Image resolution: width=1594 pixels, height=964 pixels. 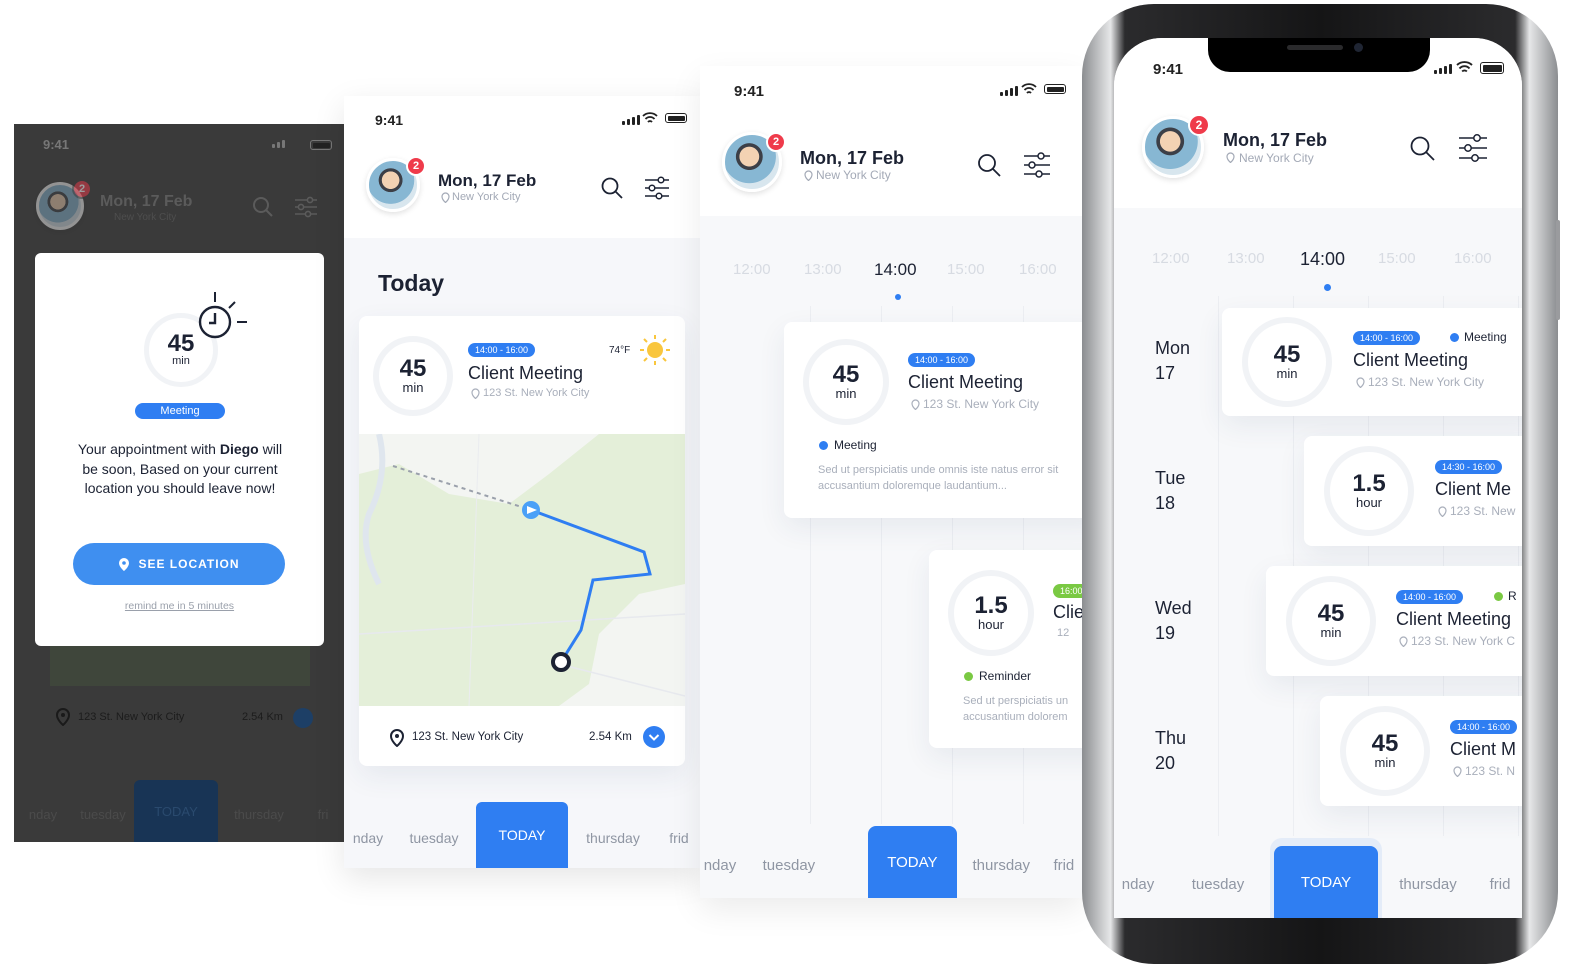 I want to click on signal-icon, so click(x=278, y=144).